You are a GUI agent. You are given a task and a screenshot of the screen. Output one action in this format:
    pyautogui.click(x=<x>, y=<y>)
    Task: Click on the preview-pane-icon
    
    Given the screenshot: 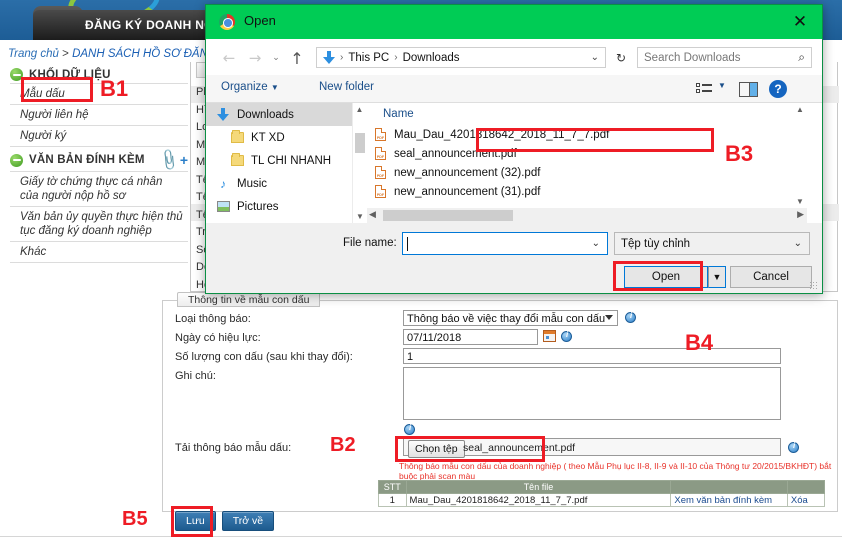 What is the action you would take?
    pyautogui.click(x=748, y=89)
    